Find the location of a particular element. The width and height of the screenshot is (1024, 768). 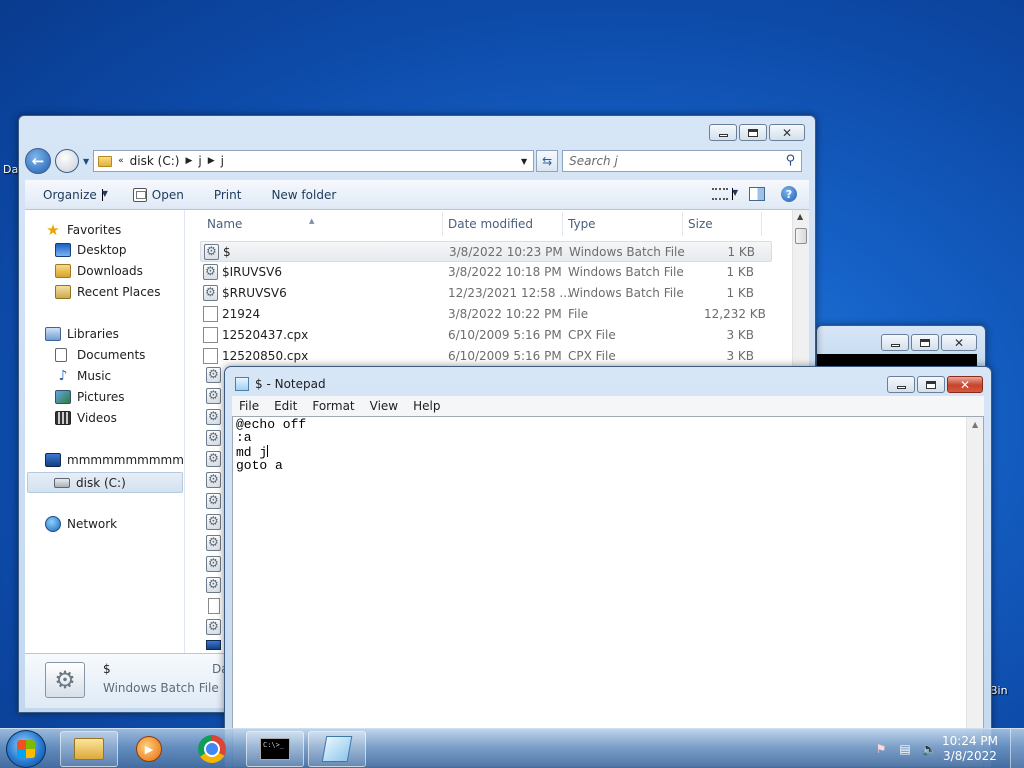

navigation-bar: ← ▼ « disk (C:) ▶ j ▶ j ▼ ⇆ Search j ⚲ is located at coordinates (417, 161).